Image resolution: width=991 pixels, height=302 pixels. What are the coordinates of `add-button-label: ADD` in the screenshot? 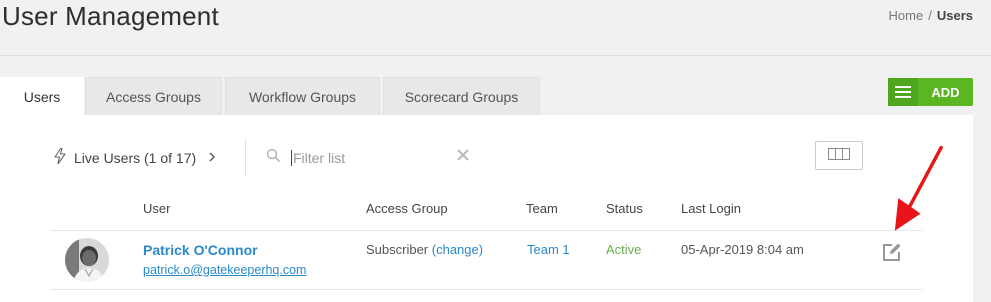 It's located at (945, 92).